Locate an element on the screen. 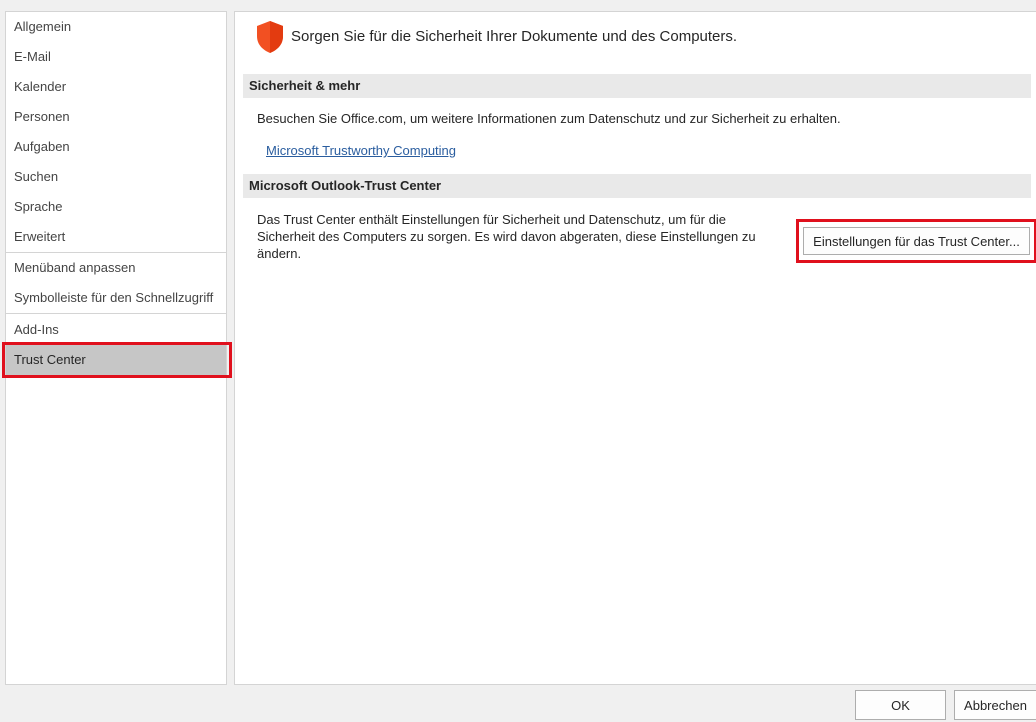 This screenshot has width=1036, height=722. sidebar-item-sprache: Sprache is located at coordinates (116, 207).